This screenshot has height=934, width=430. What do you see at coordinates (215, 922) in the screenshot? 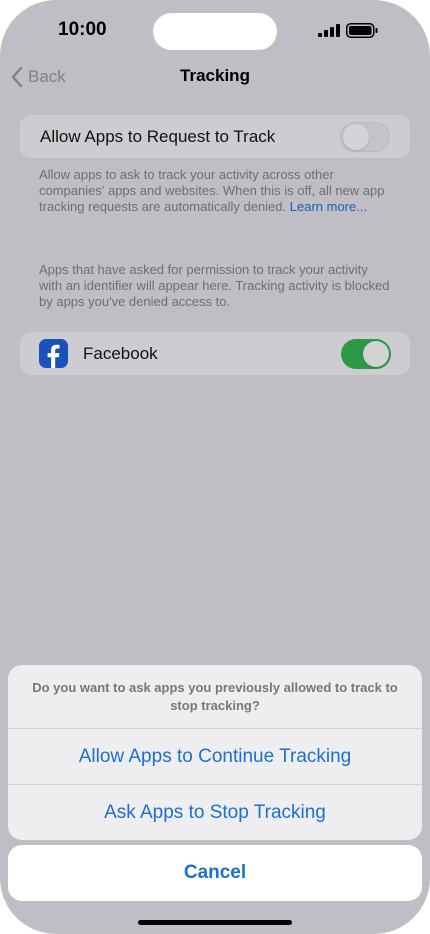
I see `home-indicator` at bounding box center [215, 922].